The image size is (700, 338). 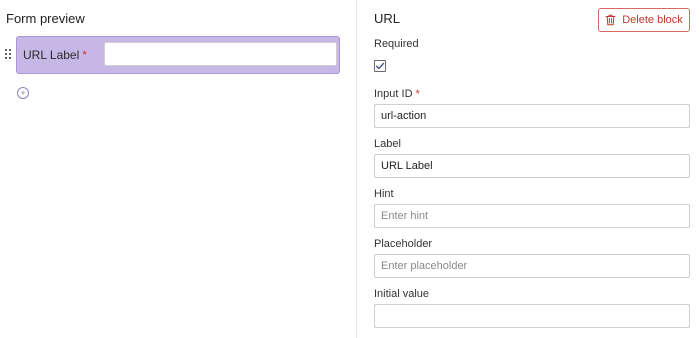 What do you see at coordinates (397, 94) in the screenshot?
I see `input-id-label: Input ID *` at bounding box center [397, 94].